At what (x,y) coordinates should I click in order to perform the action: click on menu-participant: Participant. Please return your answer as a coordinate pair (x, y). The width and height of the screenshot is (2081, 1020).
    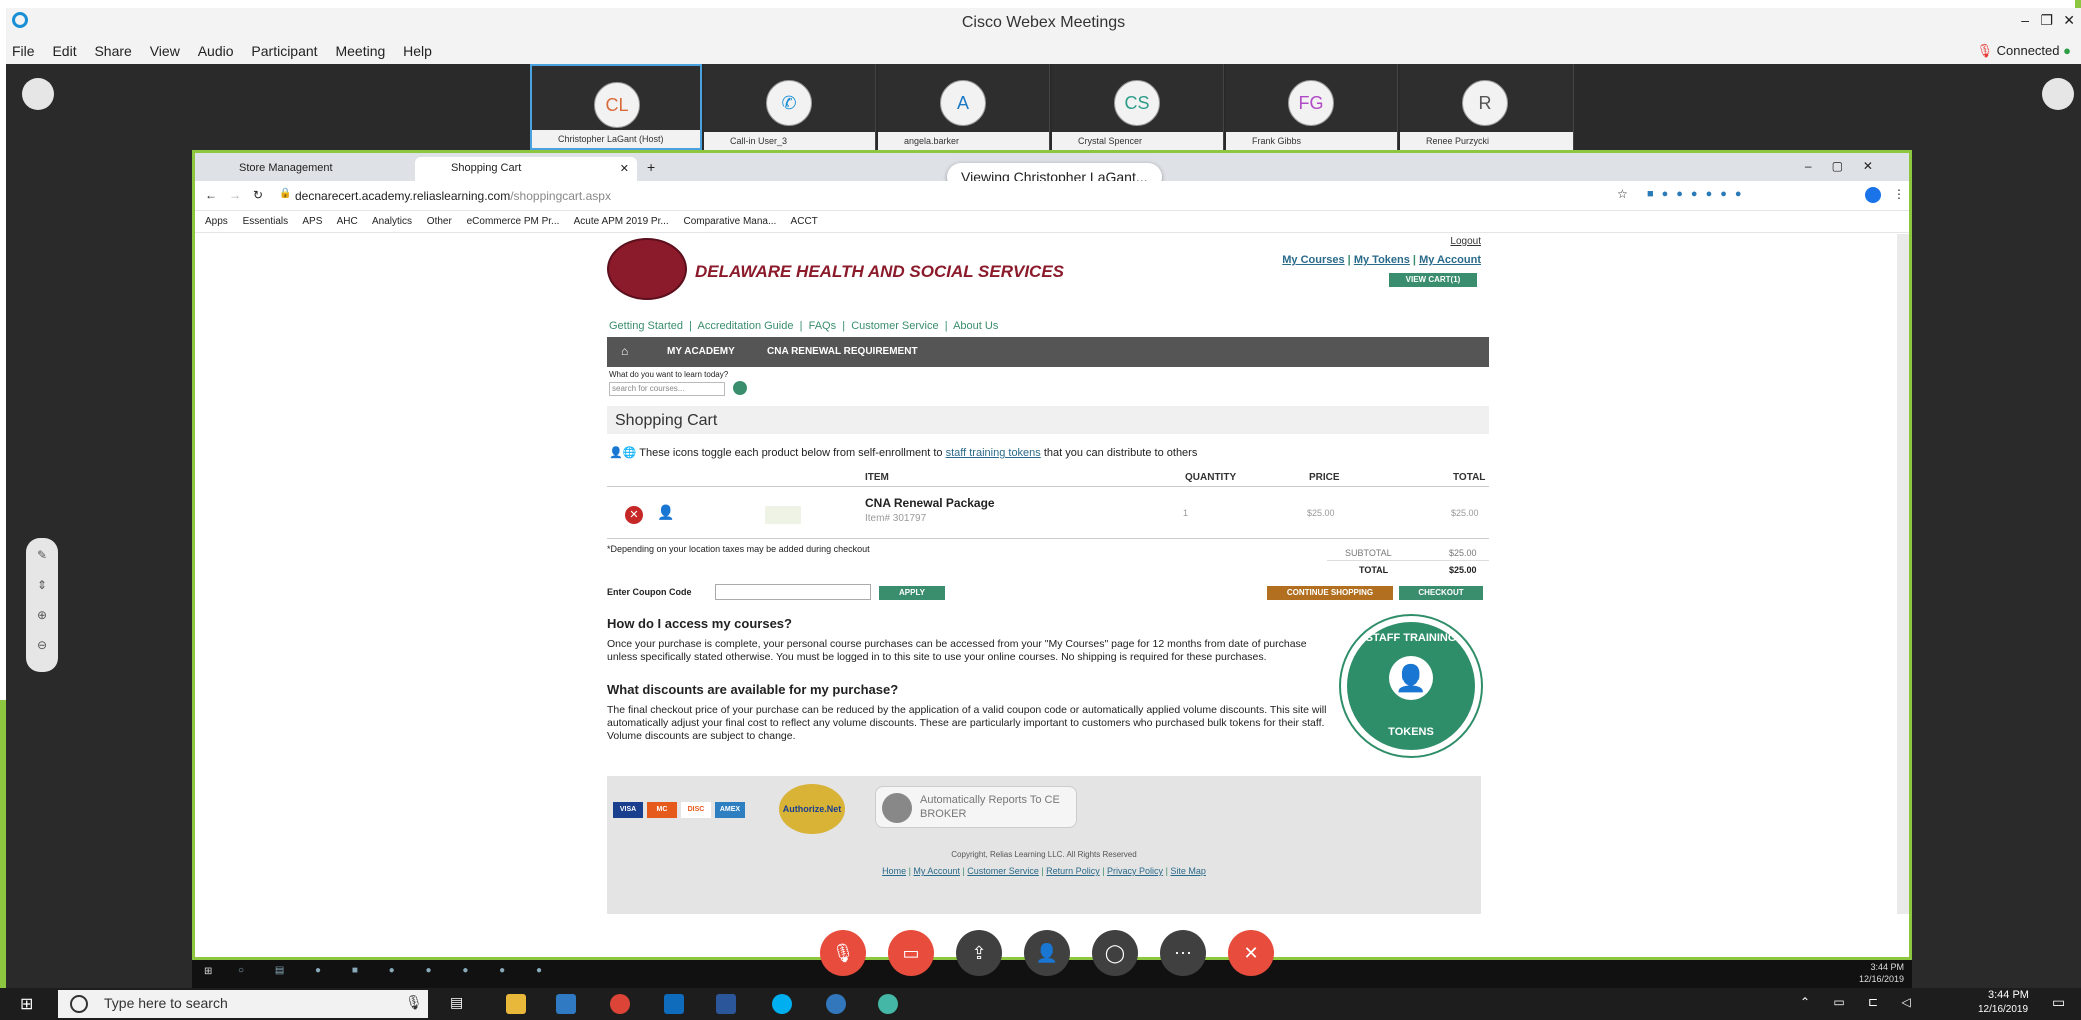
    Looking at the image, I should click on (284, 51).